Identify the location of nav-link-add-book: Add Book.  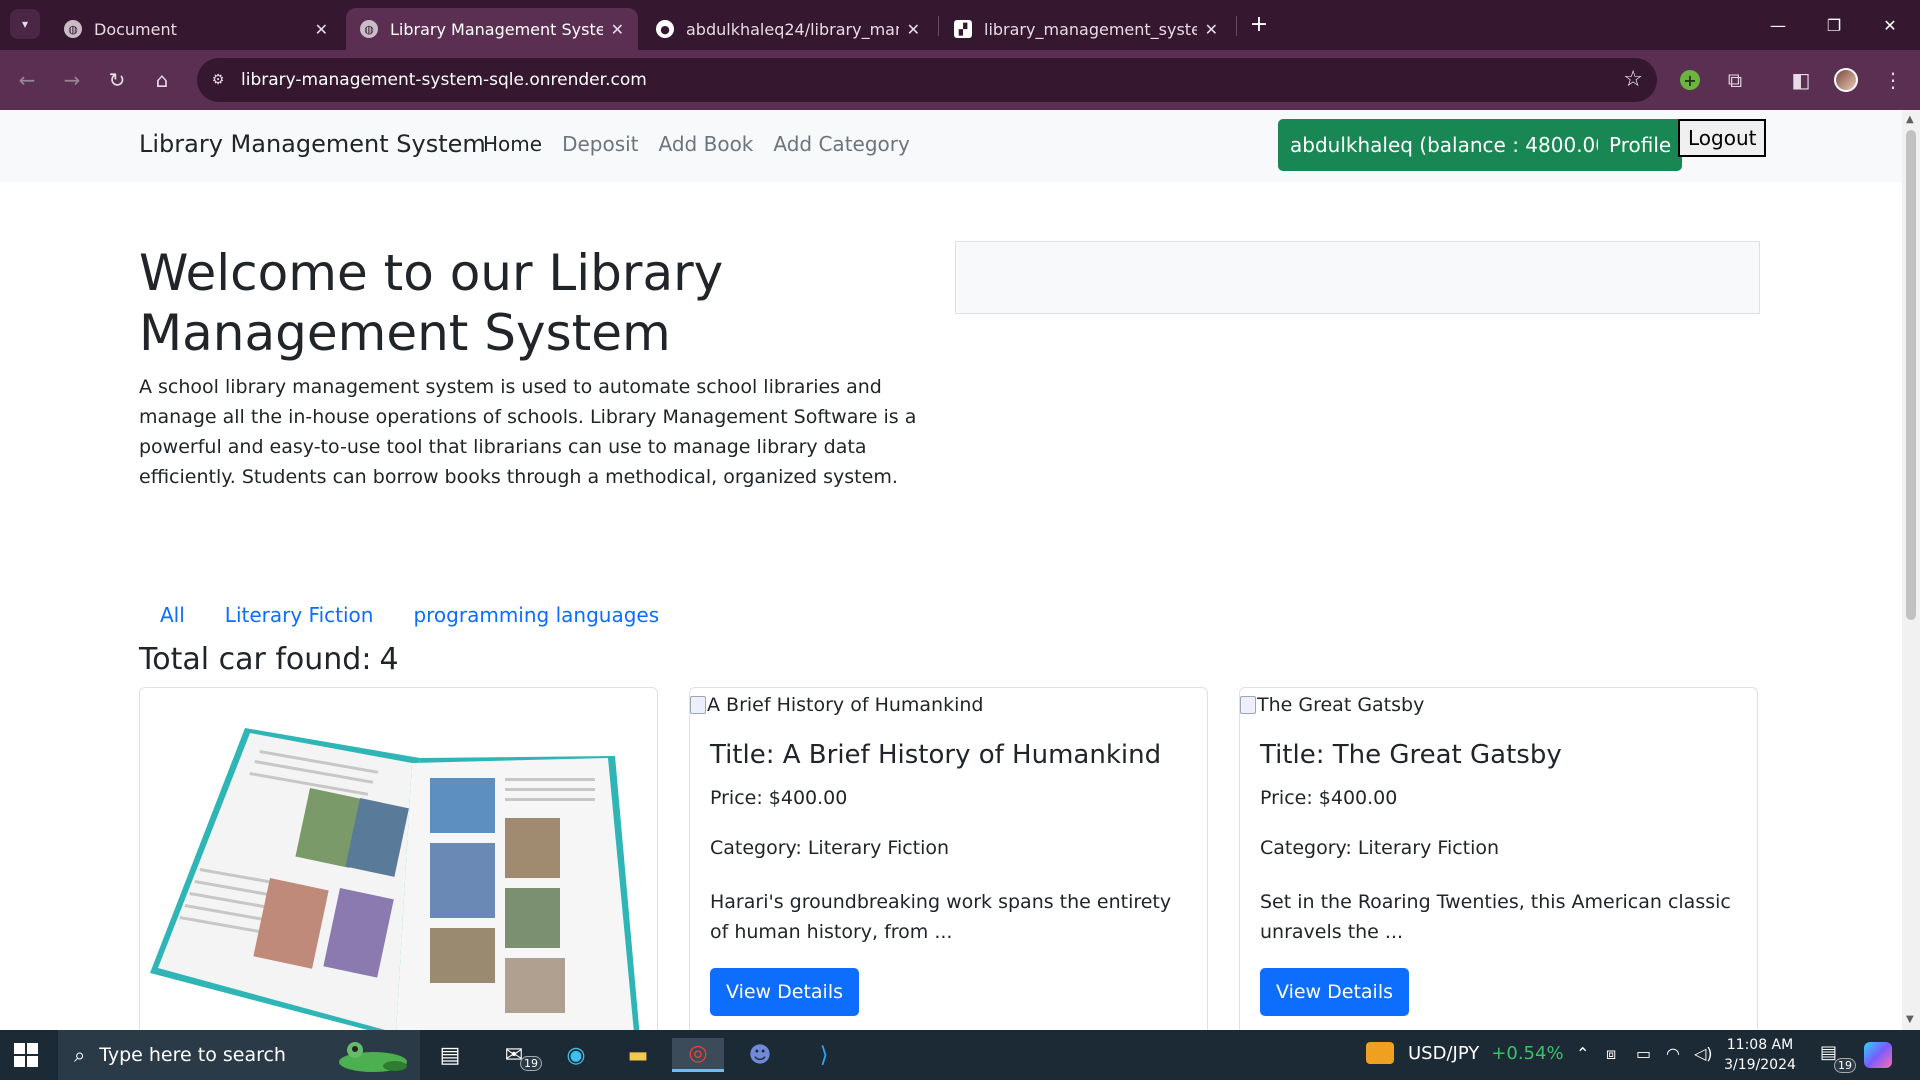
(706, 144).